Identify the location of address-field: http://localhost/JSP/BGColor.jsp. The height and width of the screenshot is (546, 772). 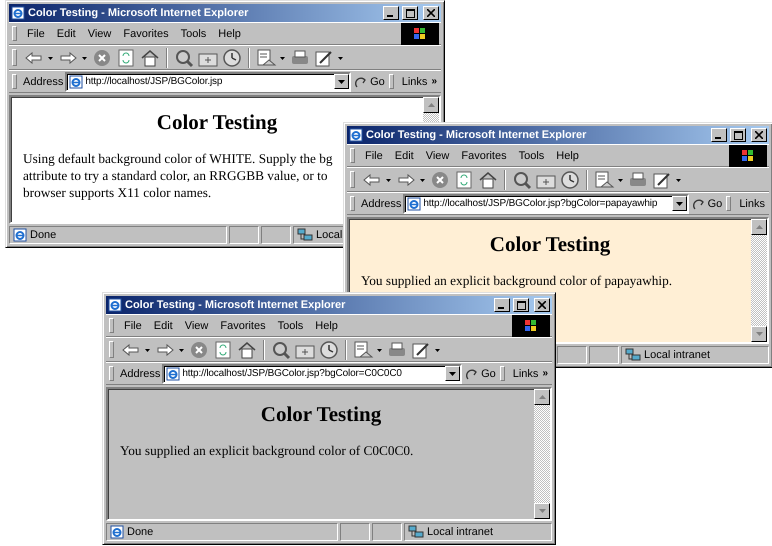
(208, 82).